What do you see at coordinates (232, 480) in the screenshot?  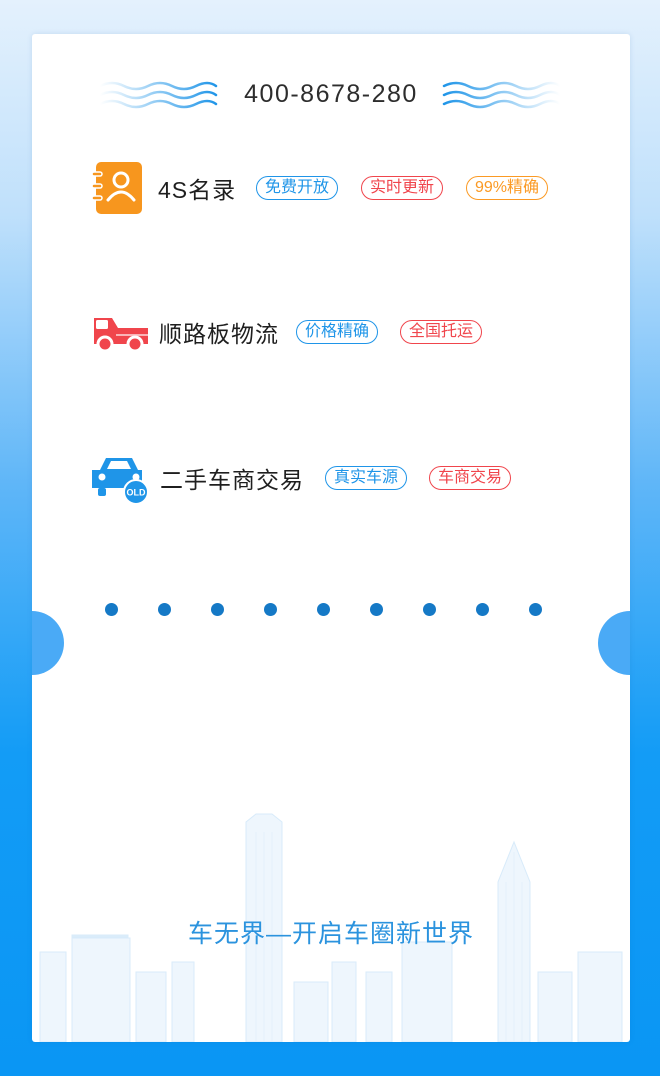 I see `feature-title: 二手车商交易` at bounding box center [232, 480].